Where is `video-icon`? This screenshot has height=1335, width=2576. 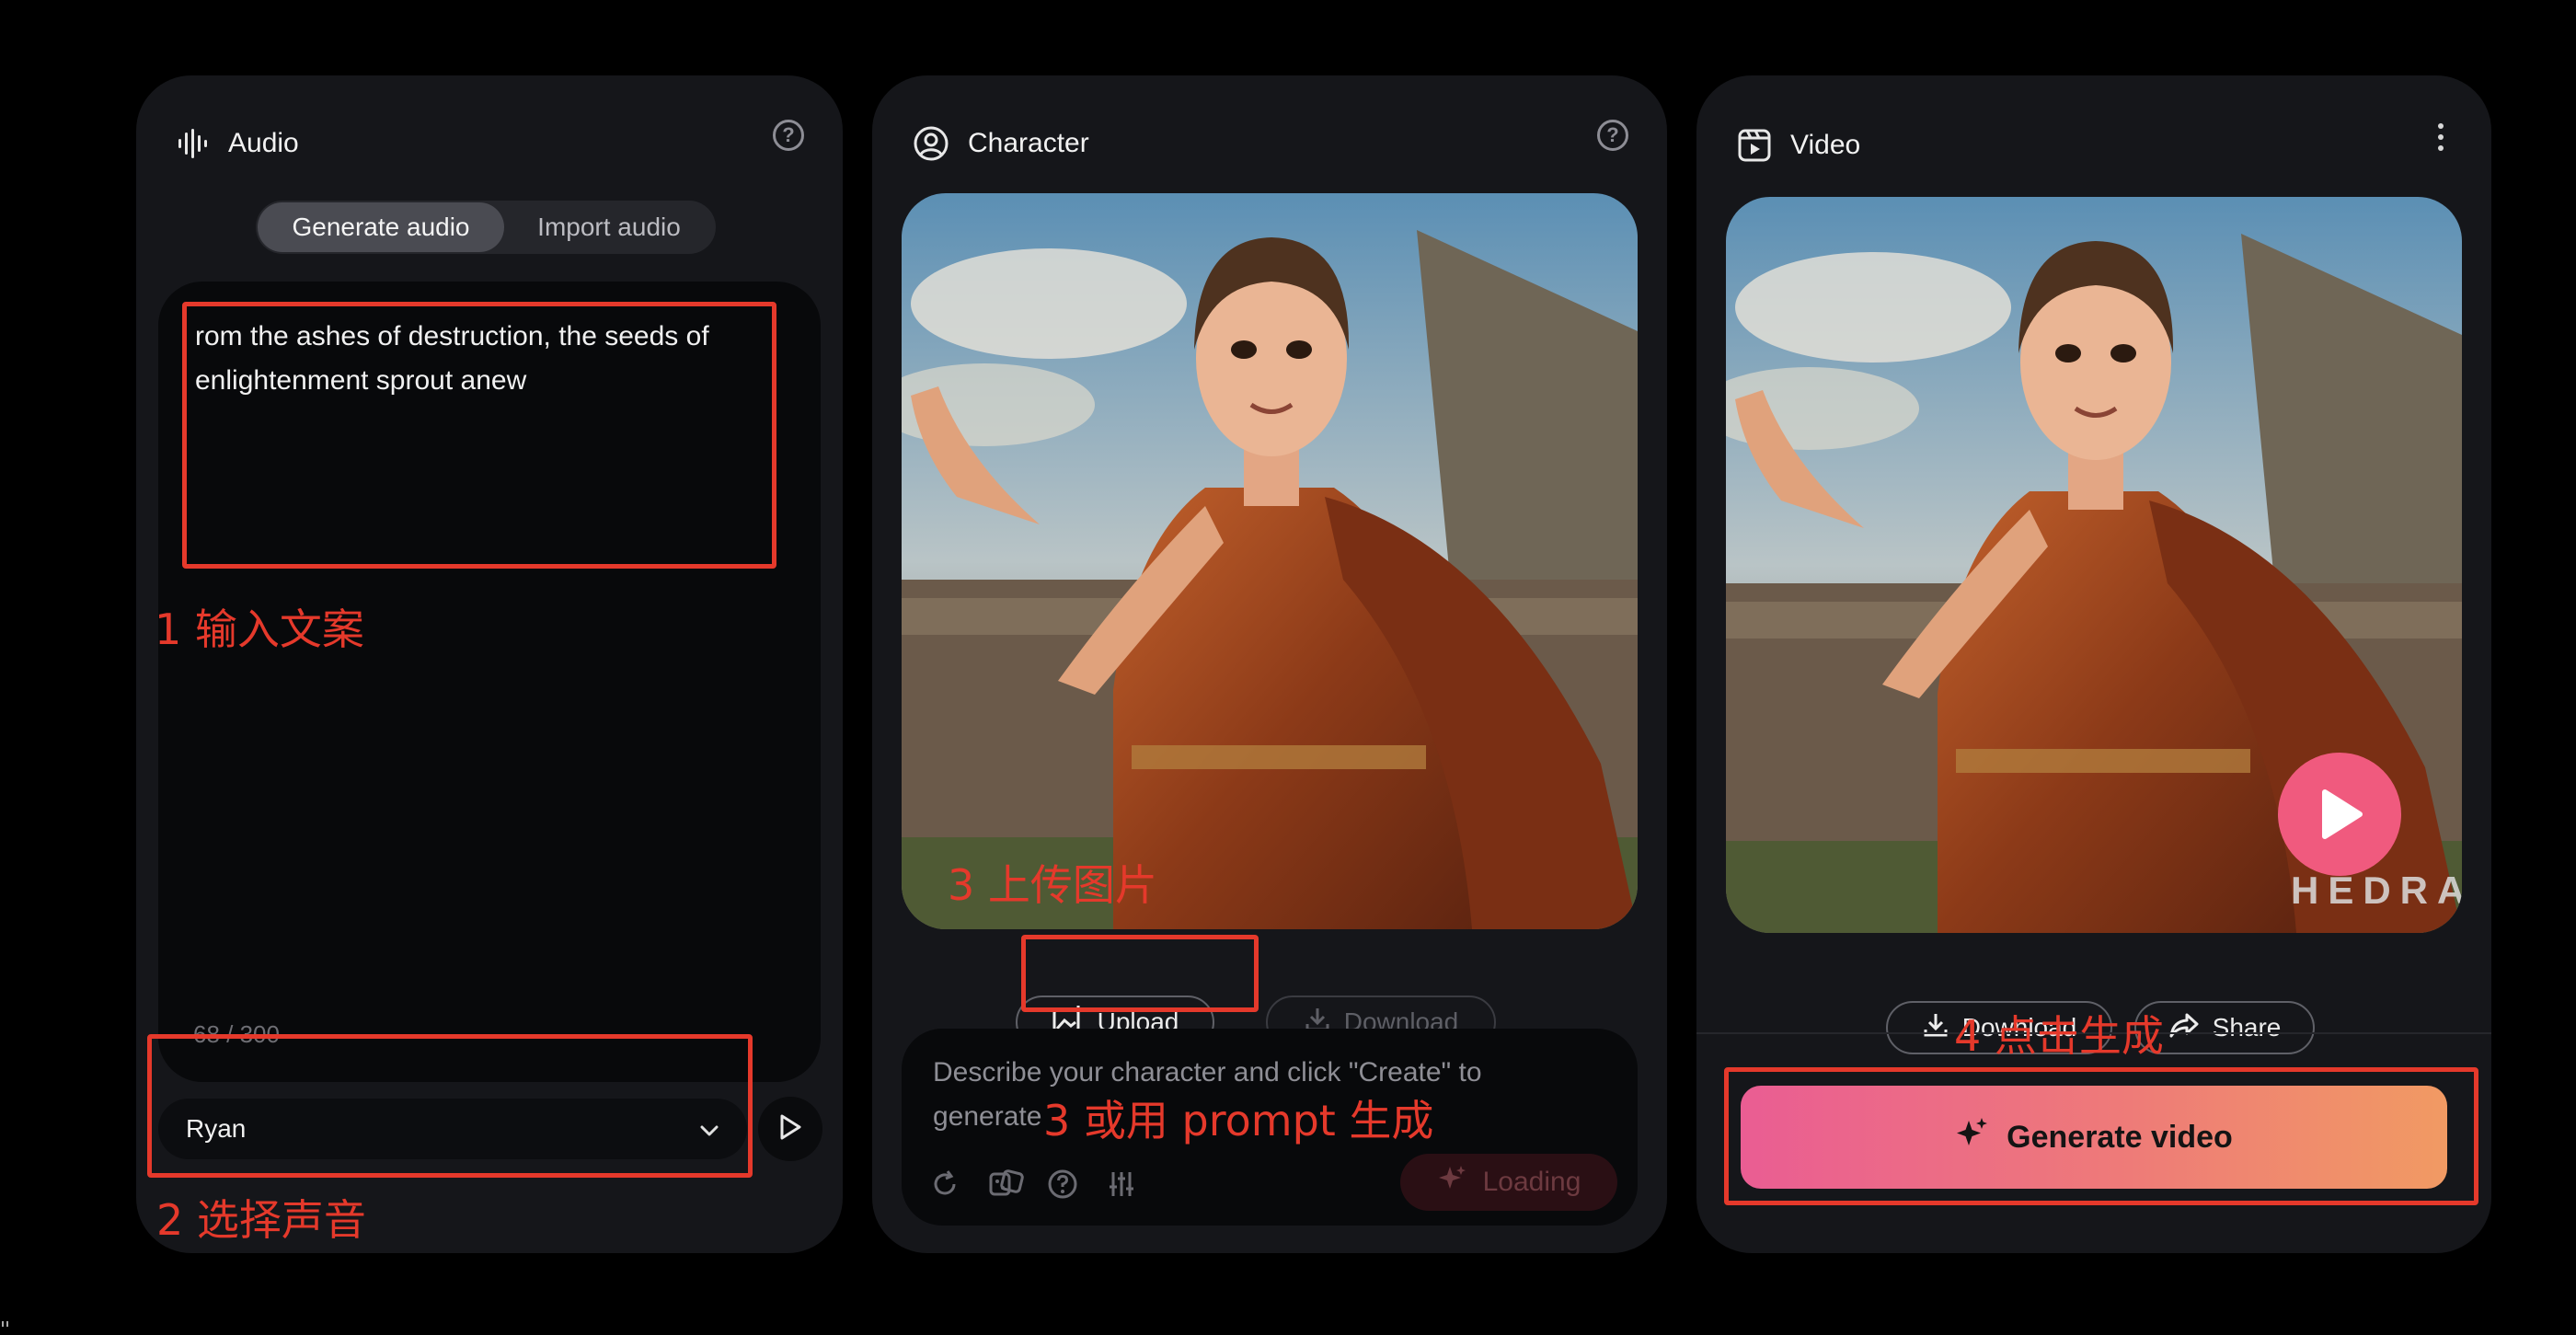 video-icon is located at coordinates (1754, 145).